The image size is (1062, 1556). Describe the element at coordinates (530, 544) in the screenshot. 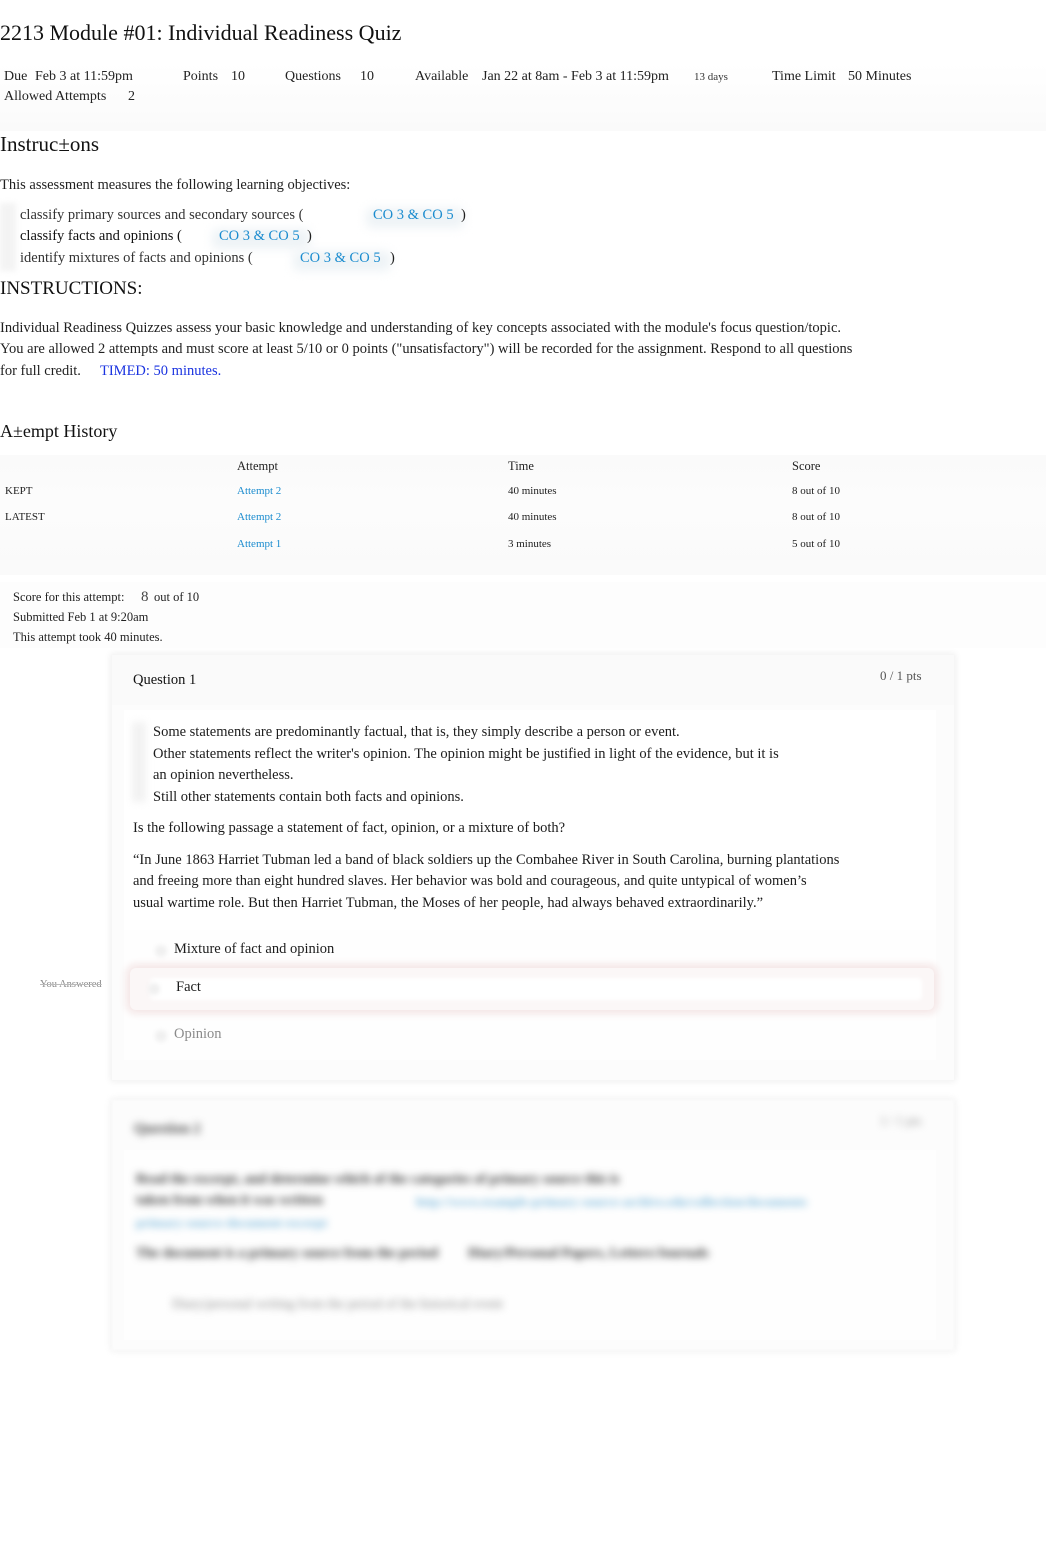

I see `attempt-time: 3 minutes` at that location.